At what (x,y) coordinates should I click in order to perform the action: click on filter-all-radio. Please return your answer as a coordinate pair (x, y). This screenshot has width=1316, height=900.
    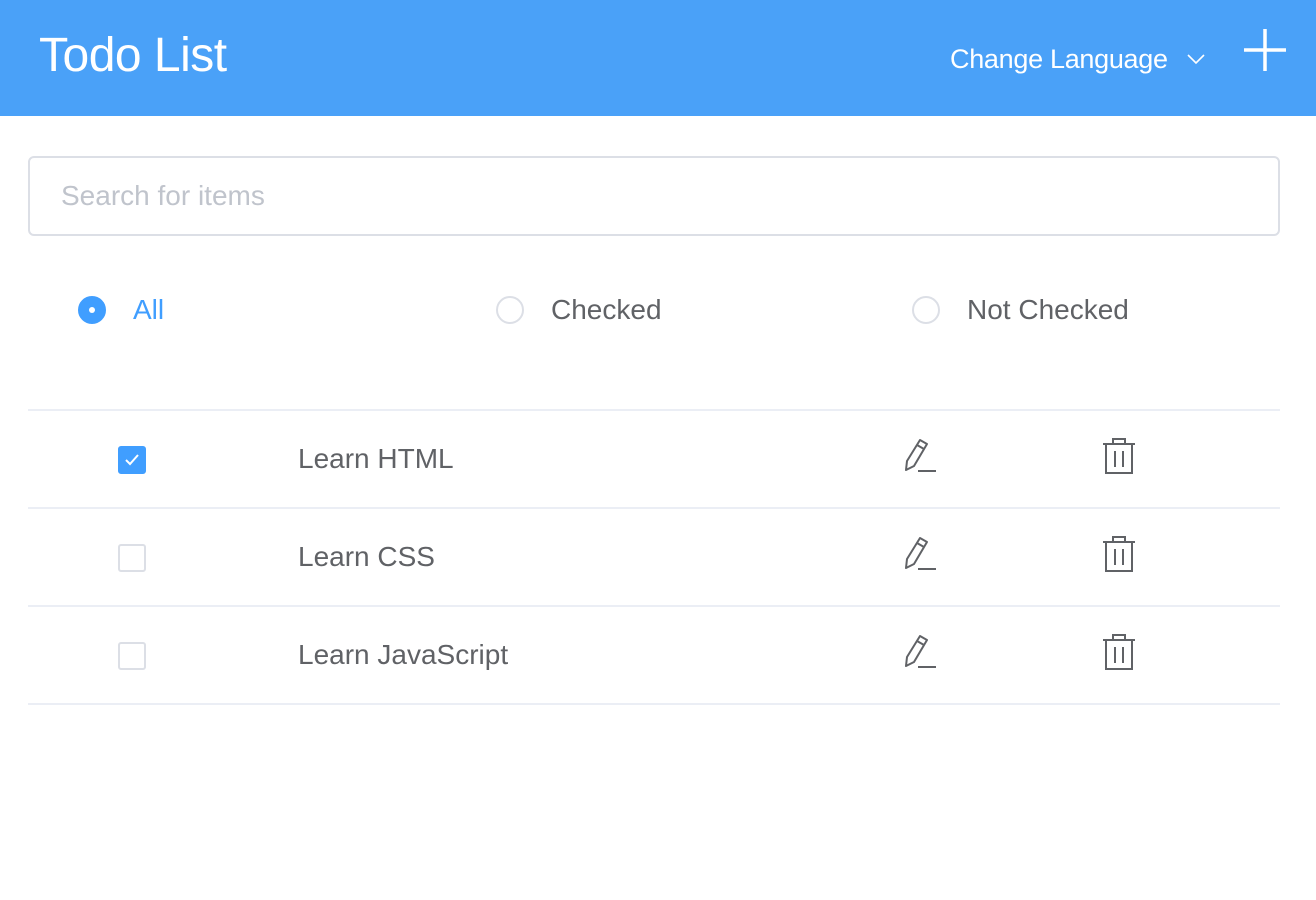
    Looking at the image, I should click on (92, 310).